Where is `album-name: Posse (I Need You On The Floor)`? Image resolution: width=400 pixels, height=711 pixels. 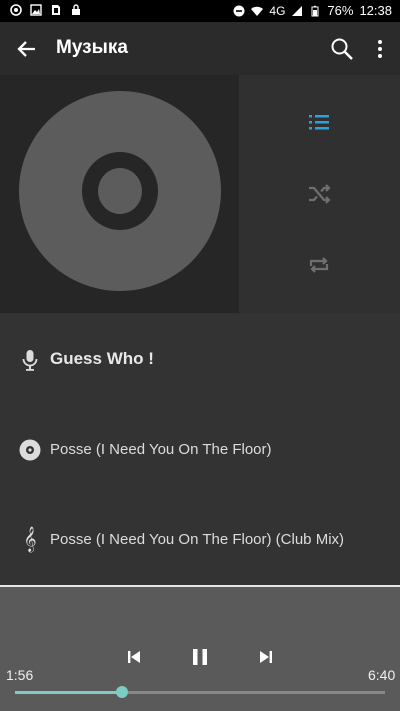 album-name: Posse (I Need You On The Floor) is located at coordinates (161, 449).